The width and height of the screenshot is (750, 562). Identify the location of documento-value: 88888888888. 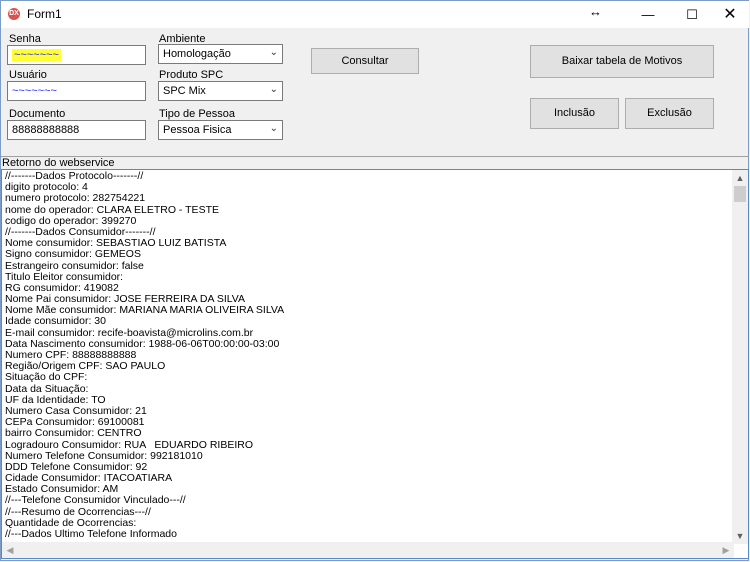
(46, 130).